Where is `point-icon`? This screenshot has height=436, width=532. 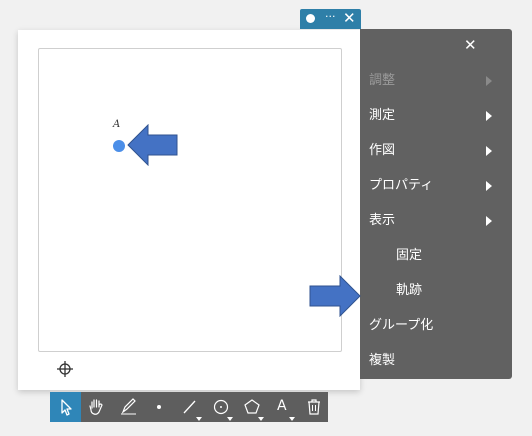
point-icon is located at coordinates (159, 407).